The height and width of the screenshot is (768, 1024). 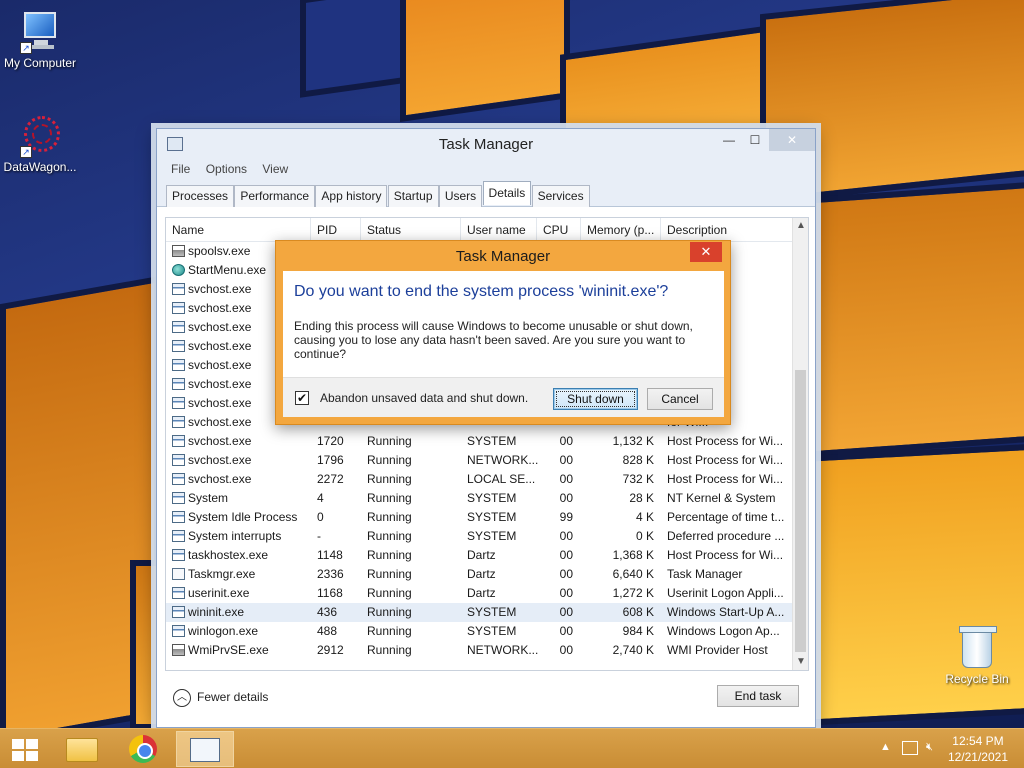 I want to click on show-hidden-icons-icon: ▲, so click(x=885, y=747).